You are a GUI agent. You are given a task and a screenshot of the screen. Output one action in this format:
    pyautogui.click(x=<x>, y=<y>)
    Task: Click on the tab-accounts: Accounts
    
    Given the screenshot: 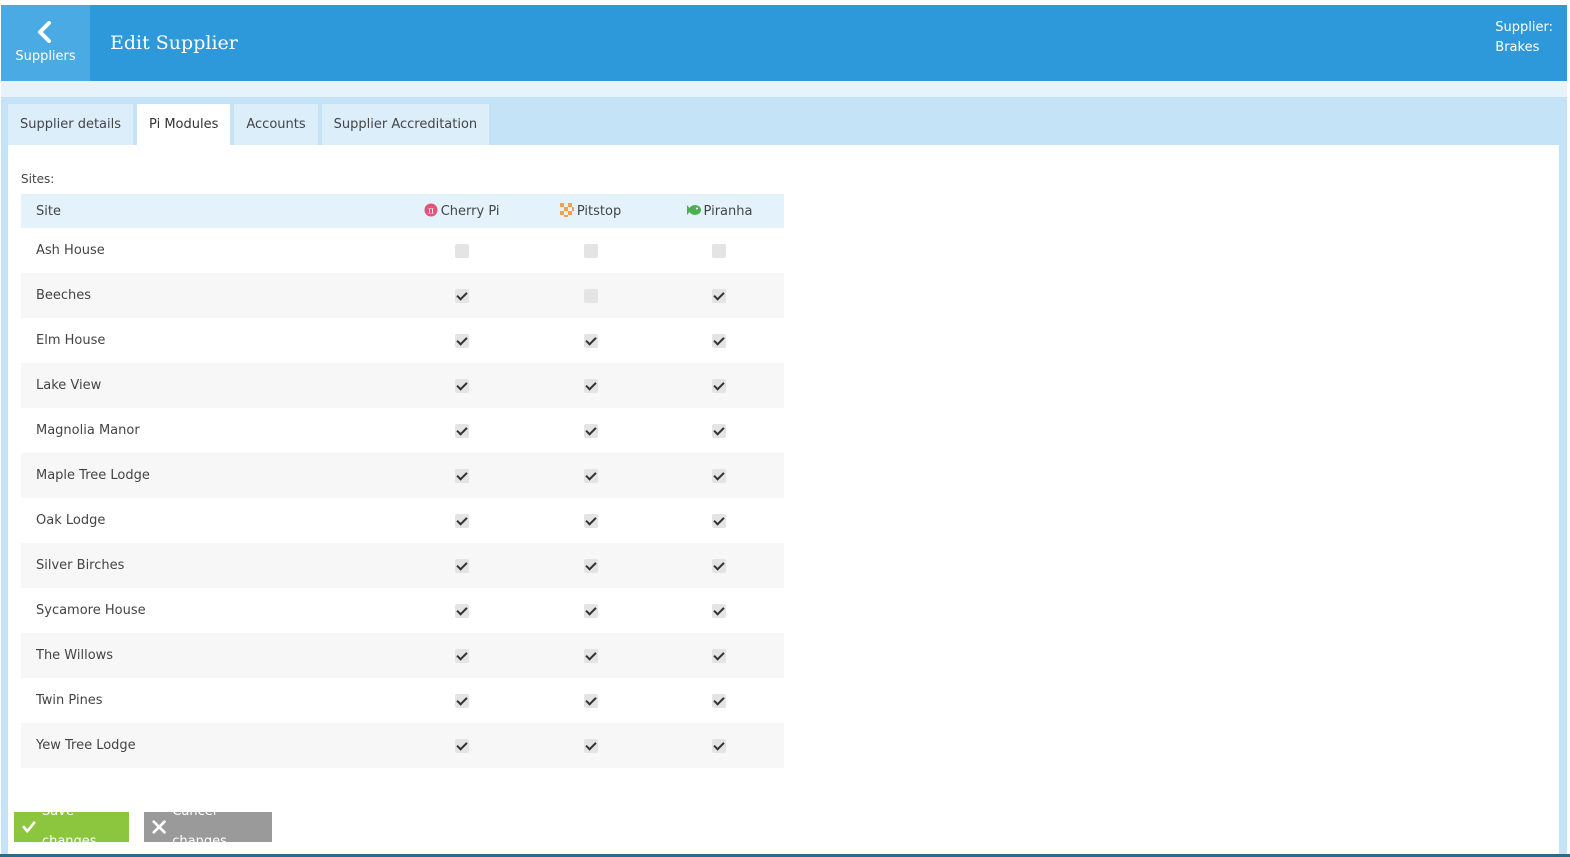 What is the action you would take?
    pyautogui.click(x=276, y=124)
    